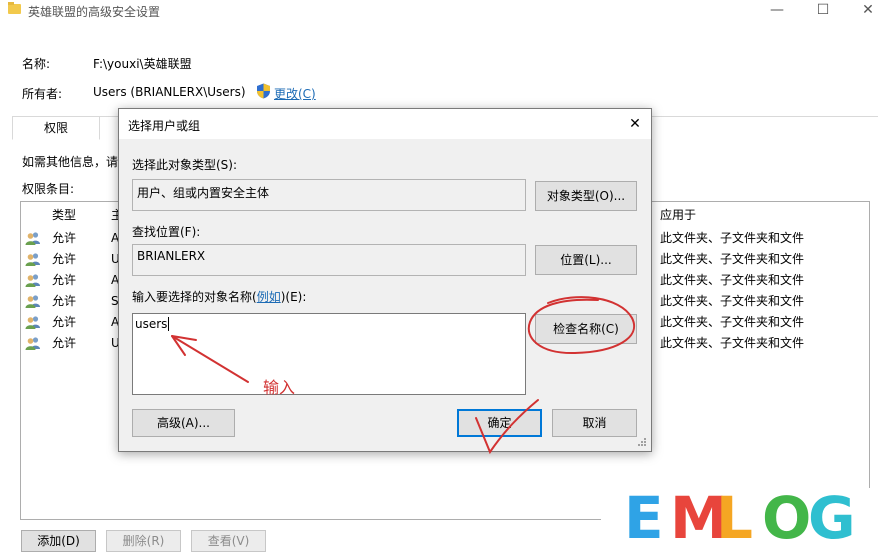  What do you see at coordinates (403, 375) in the screenshot?
I see `red-annotations` at bounding box center [403, 375].